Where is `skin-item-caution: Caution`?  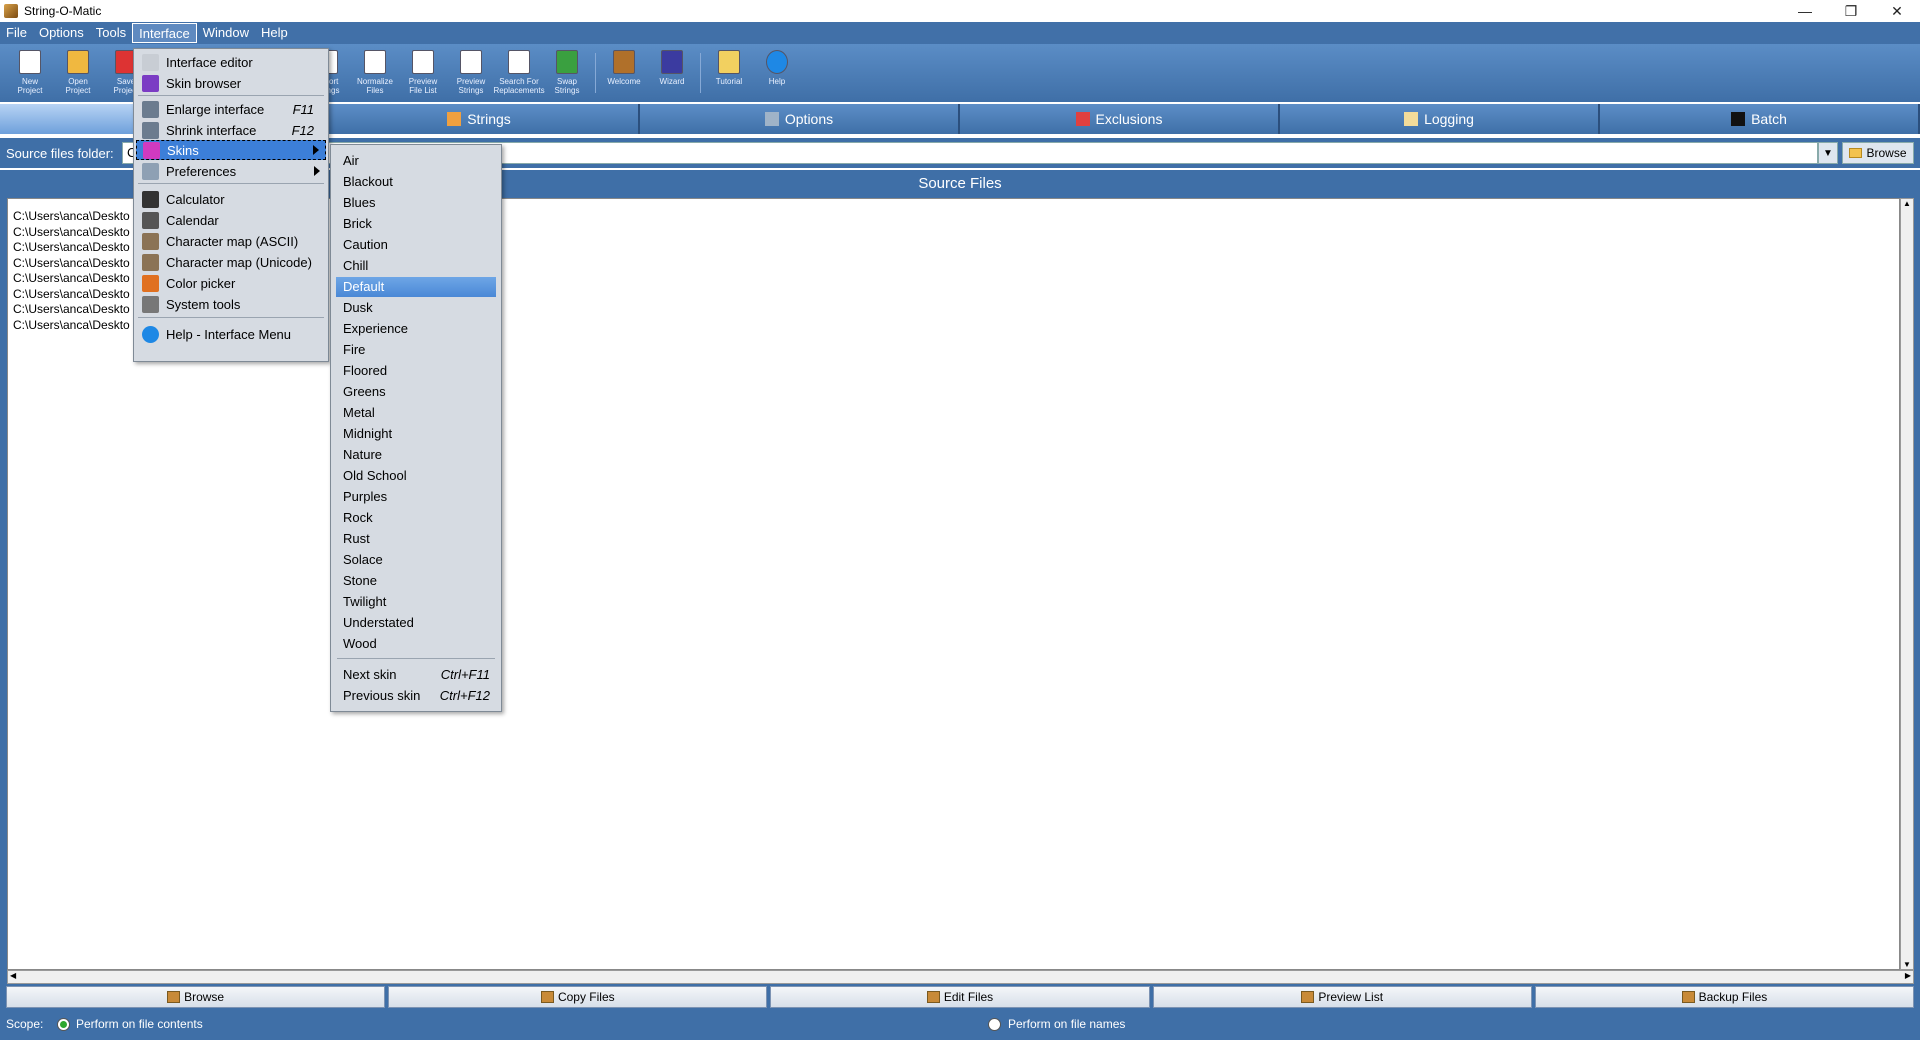 skin-item-caution: Caution is located at coordinates (416, 245).